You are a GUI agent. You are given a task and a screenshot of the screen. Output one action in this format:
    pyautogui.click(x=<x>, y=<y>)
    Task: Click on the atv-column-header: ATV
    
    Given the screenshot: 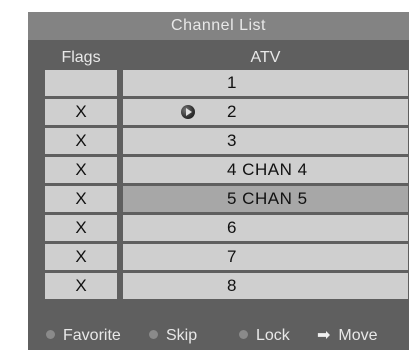 What is the action you would take?
    pyautogui.click(x=265, y=57)
    